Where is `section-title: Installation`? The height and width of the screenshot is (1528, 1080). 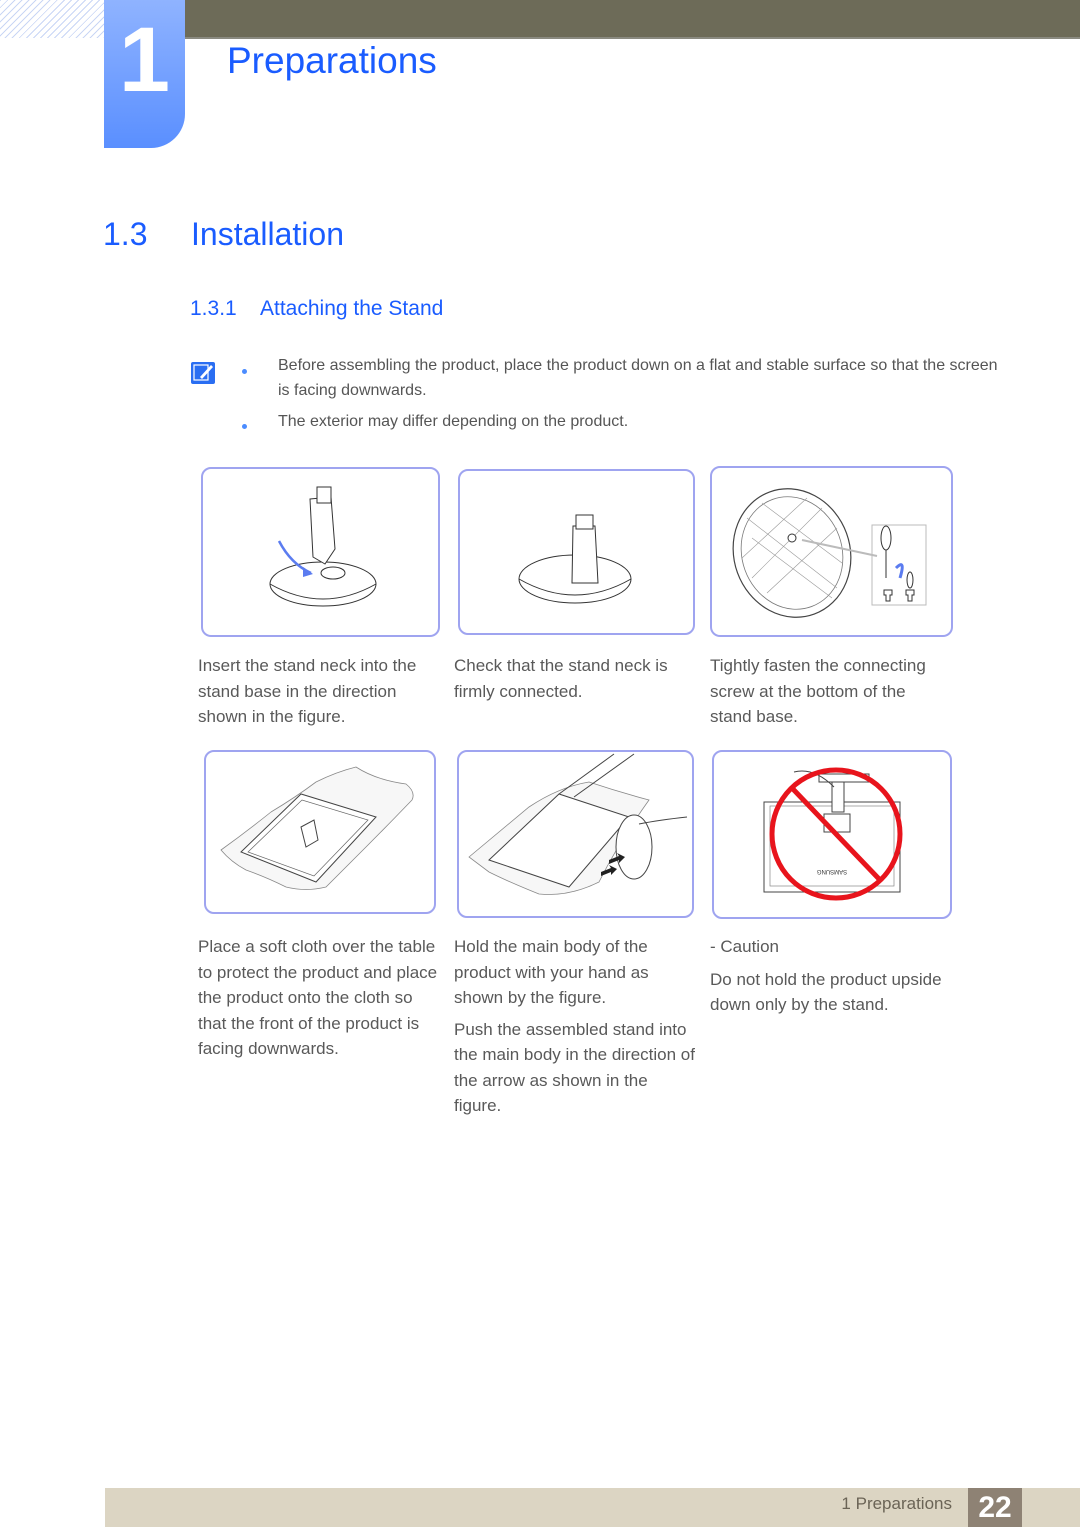
section-title: Installation is located at coordinates (267, 234).